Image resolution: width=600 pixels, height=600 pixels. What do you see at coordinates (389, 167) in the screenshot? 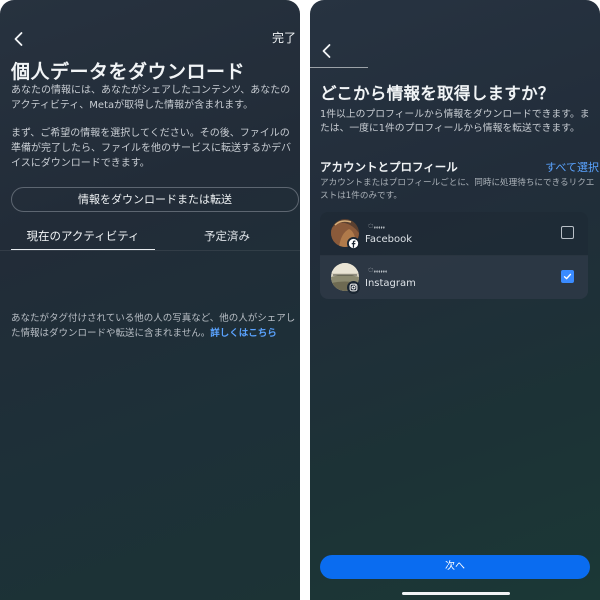
I see `accounts-section-title: アカウントとプロフィール` at bounding box center [389, 167].